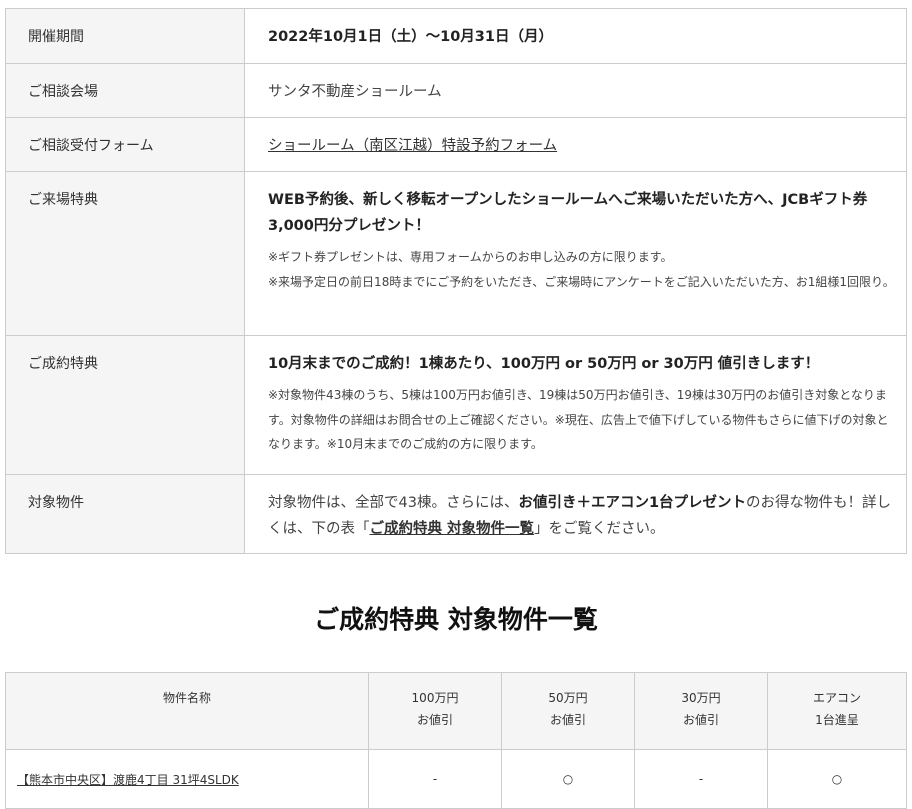 The image size is (912, 809). I want to click on header-100man: 100万円 お値引, so click(435, 711).